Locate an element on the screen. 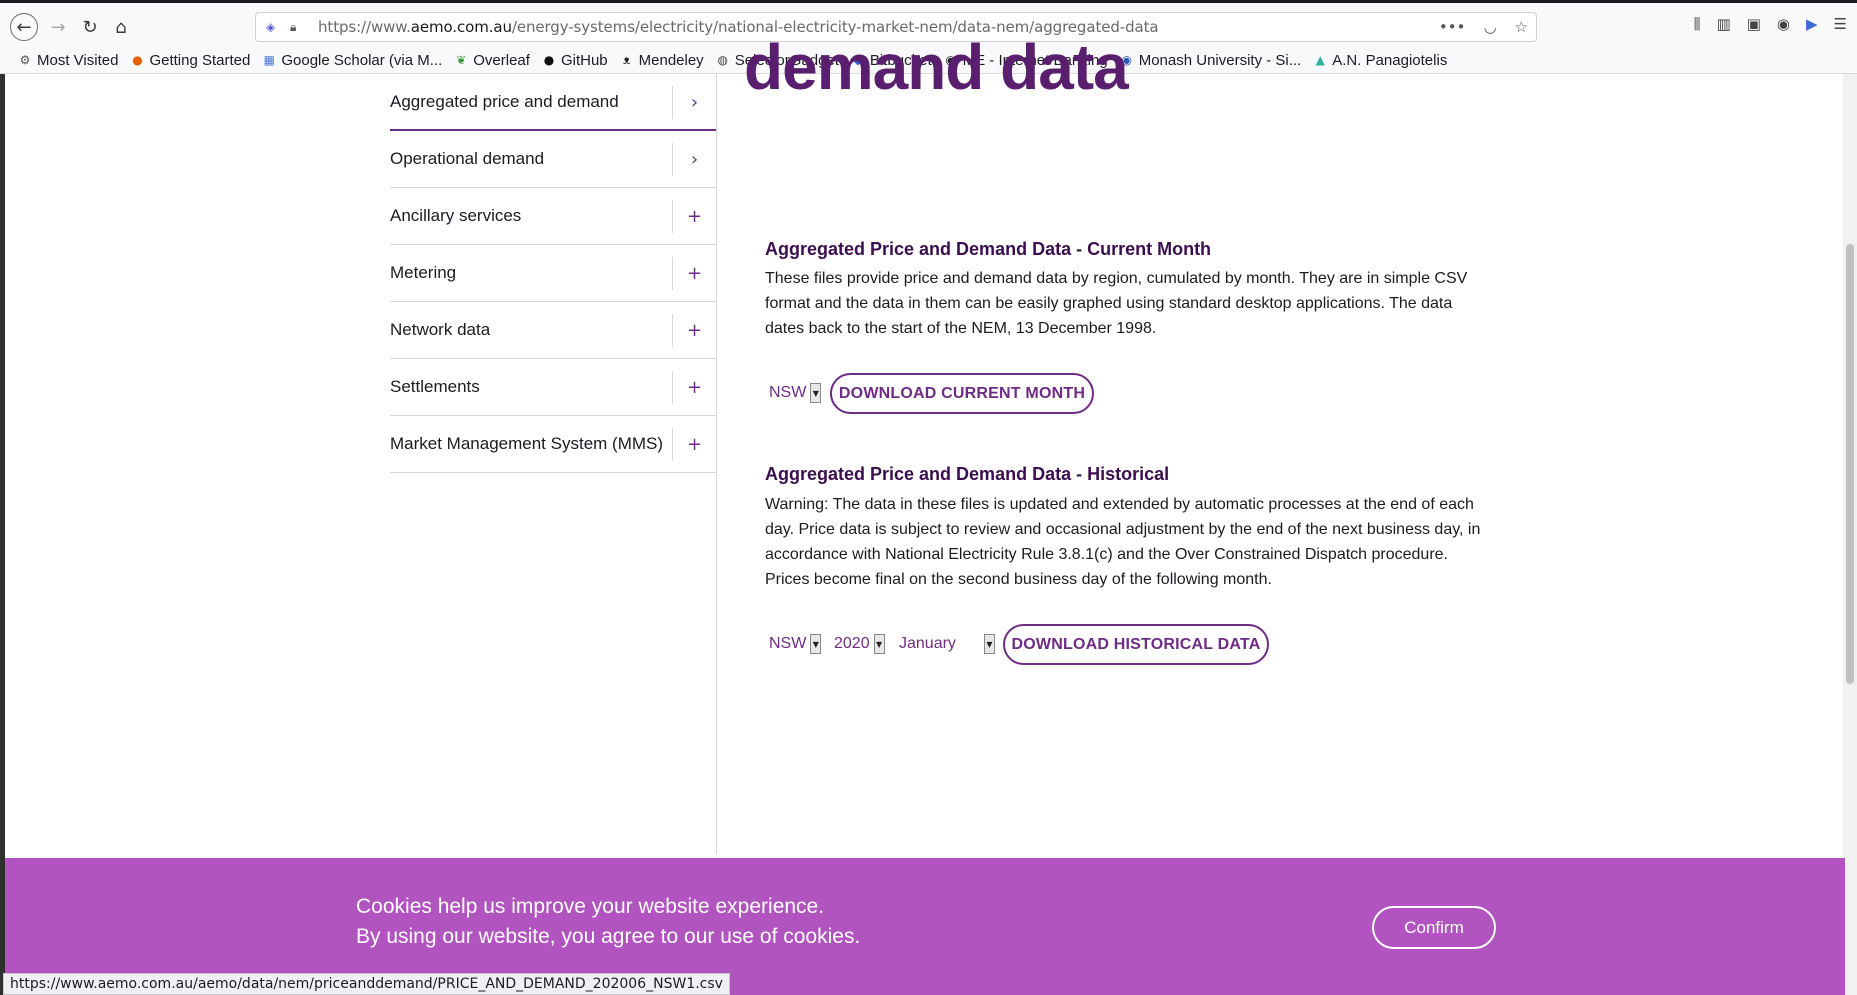 This screenshot has height=995, width=1857. historical-month-select: January ▼ is located at coordinates (947, 644).